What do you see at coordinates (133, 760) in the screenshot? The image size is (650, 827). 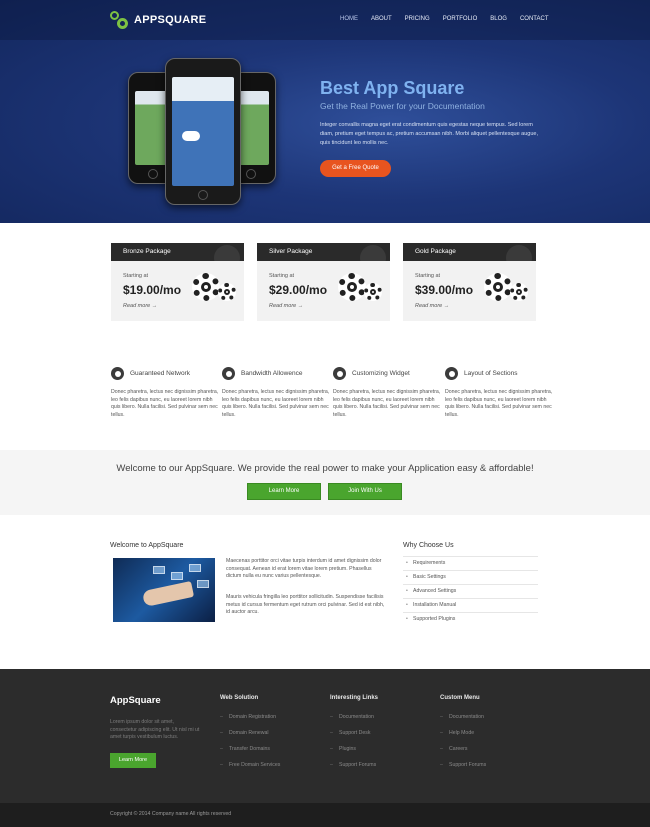 I see `footer-learn-more-button: Learn More` at bounding box center [133, 760].